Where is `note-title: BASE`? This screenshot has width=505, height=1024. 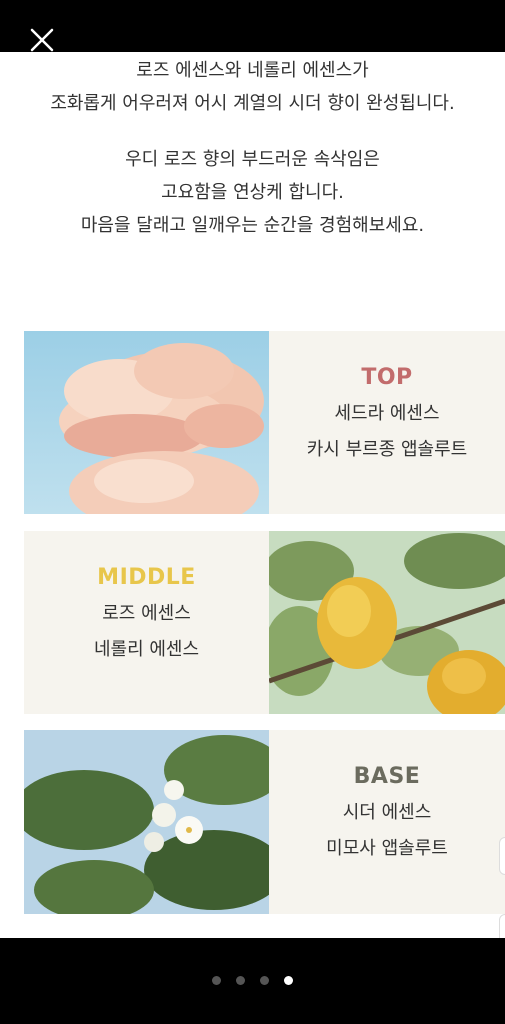
note-title: BASE is located at coordinates (387, 776).